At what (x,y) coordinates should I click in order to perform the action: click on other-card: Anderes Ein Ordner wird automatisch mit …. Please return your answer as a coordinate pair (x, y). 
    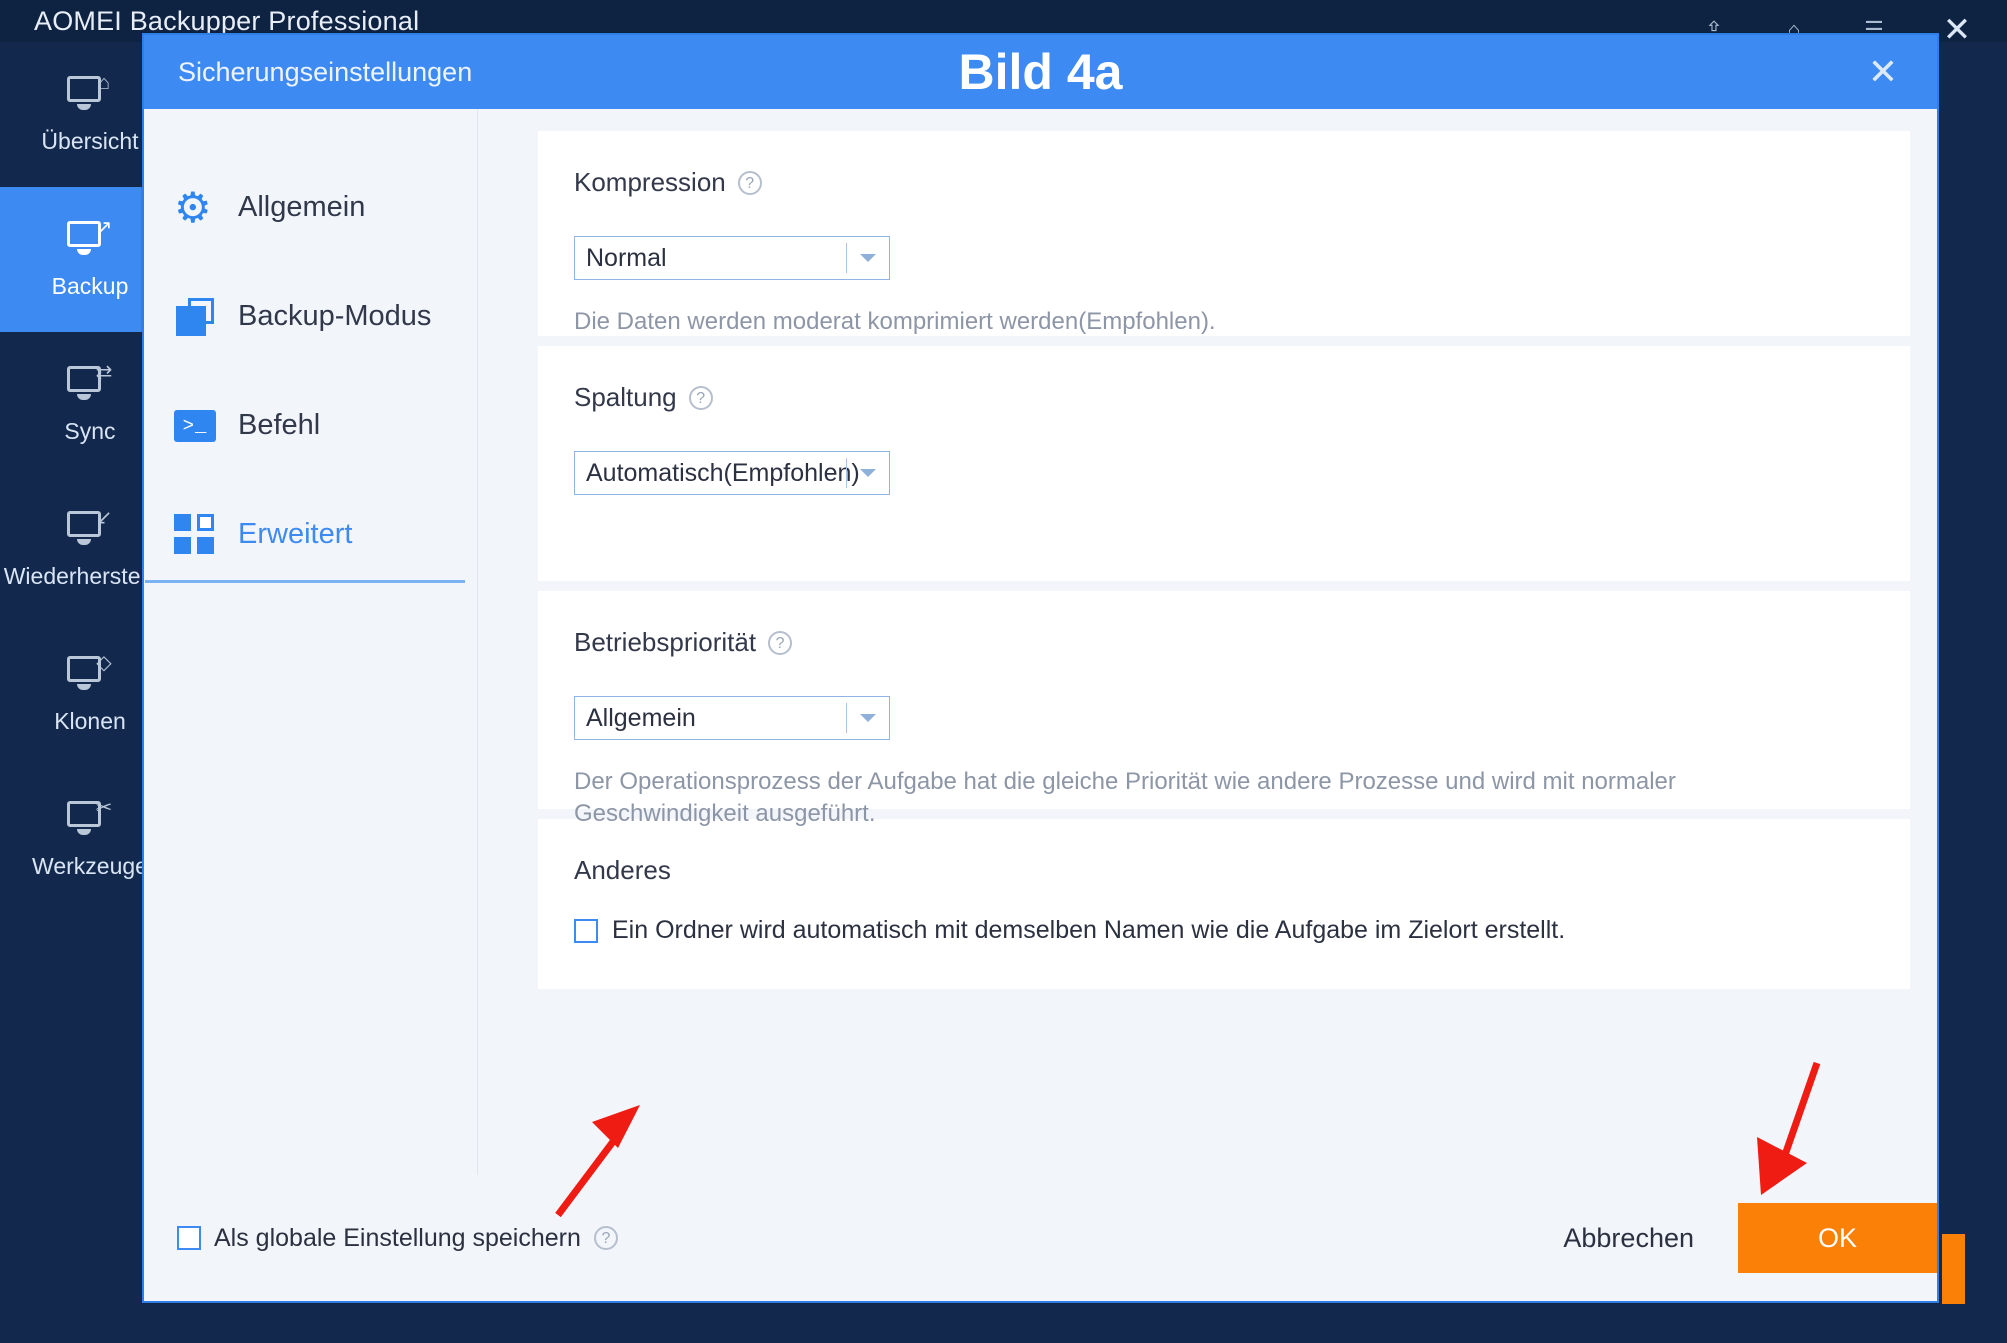
    Looking at the image, I should click on (1224, 904).